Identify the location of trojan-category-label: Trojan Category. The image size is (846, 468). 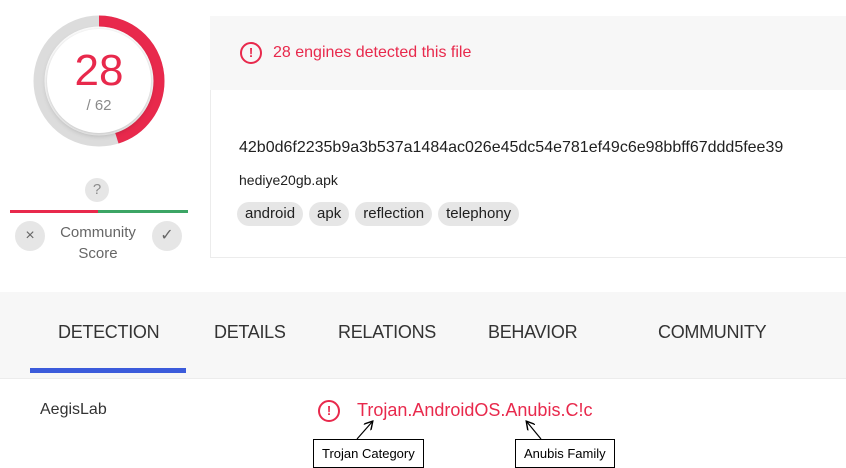
(368, 453).